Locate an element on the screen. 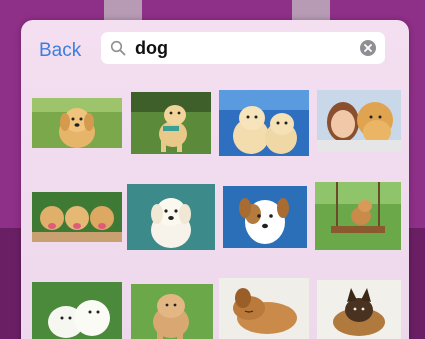 The width and height of the screenshot is (425, 339). result-jack-russell is located at coordinates (265, 217).